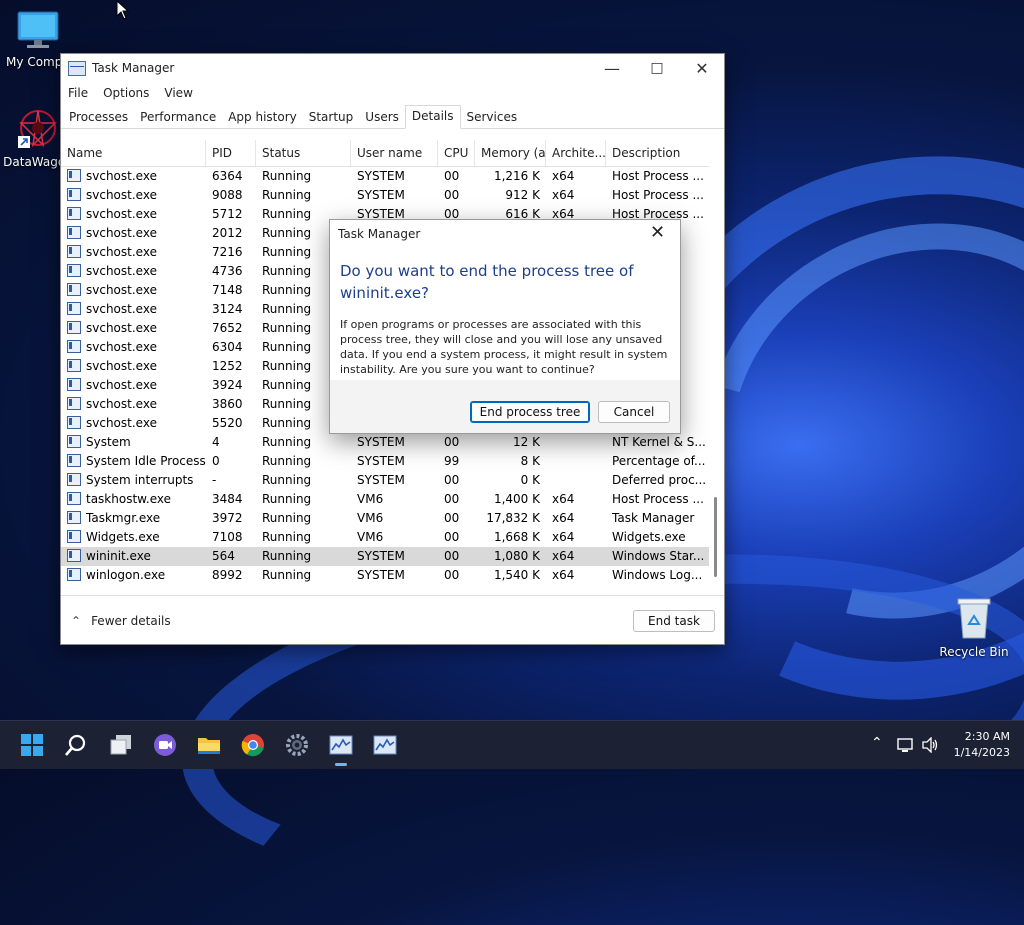  What do you see at coordinates (178, 117) in the screenshot?
I see `tab-performance: Performance` at bounding box center [178, 117].